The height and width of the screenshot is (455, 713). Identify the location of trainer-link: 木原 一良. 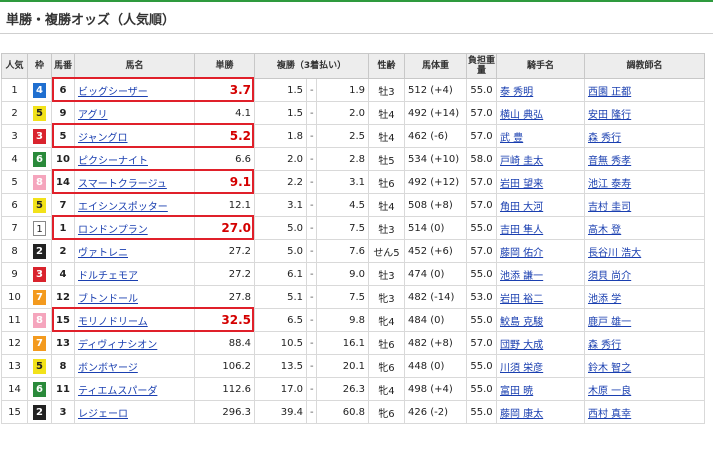
(609, 391).